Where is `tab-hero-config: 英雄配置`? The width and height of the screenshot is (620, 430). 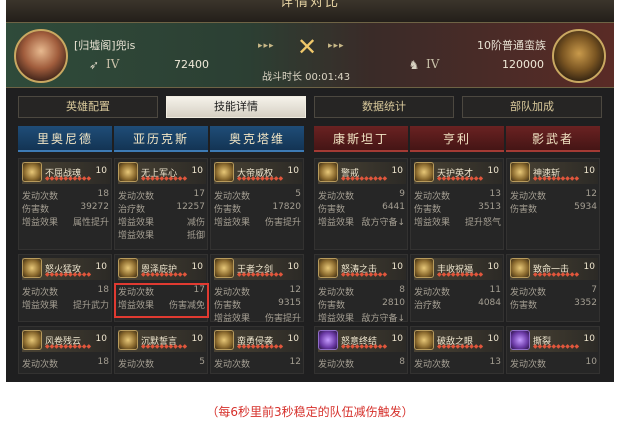
tab-hero-config: 英雄配置 is located at coordinates (88, 107).